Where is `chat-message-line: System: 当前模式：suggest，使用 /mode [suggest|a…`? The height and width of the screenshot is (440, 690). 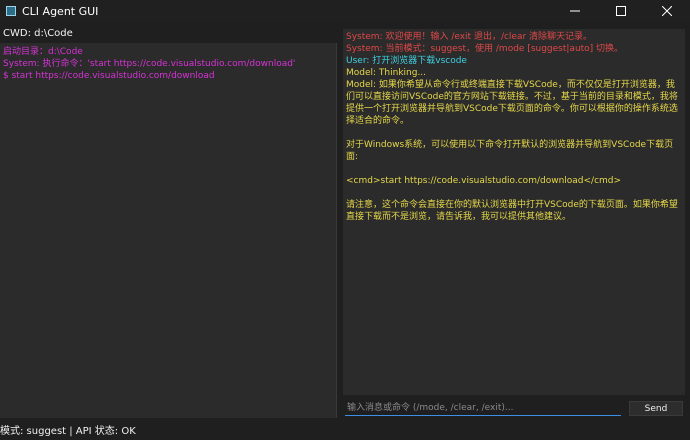
chat-message-line: System: 当前模式：suggest，使用 /mode [suggest|a… is located at coordinates (485, 49).